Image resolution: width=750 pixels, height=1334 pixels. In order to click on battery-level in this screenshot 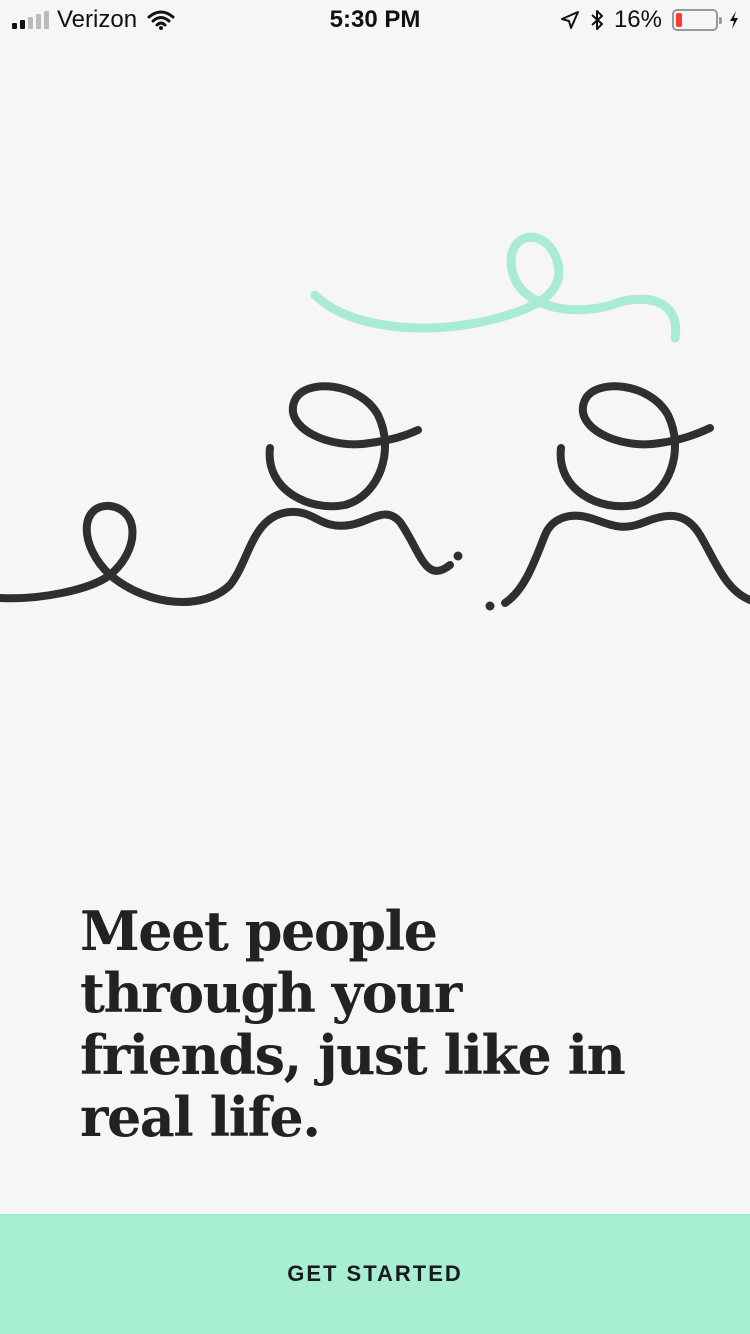, I will do `click(679, 20)`.